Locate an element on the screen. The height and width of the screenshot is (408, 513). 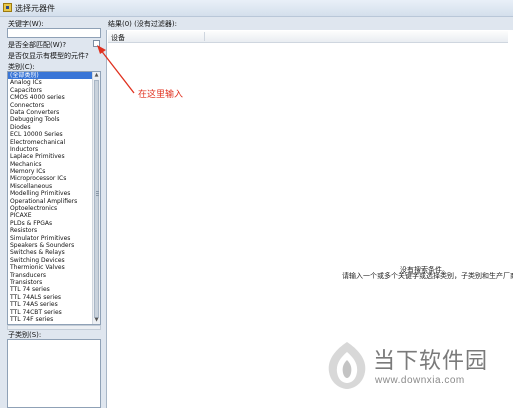
watermark-url: www.downxia.com is located at coordinates (420, 380).